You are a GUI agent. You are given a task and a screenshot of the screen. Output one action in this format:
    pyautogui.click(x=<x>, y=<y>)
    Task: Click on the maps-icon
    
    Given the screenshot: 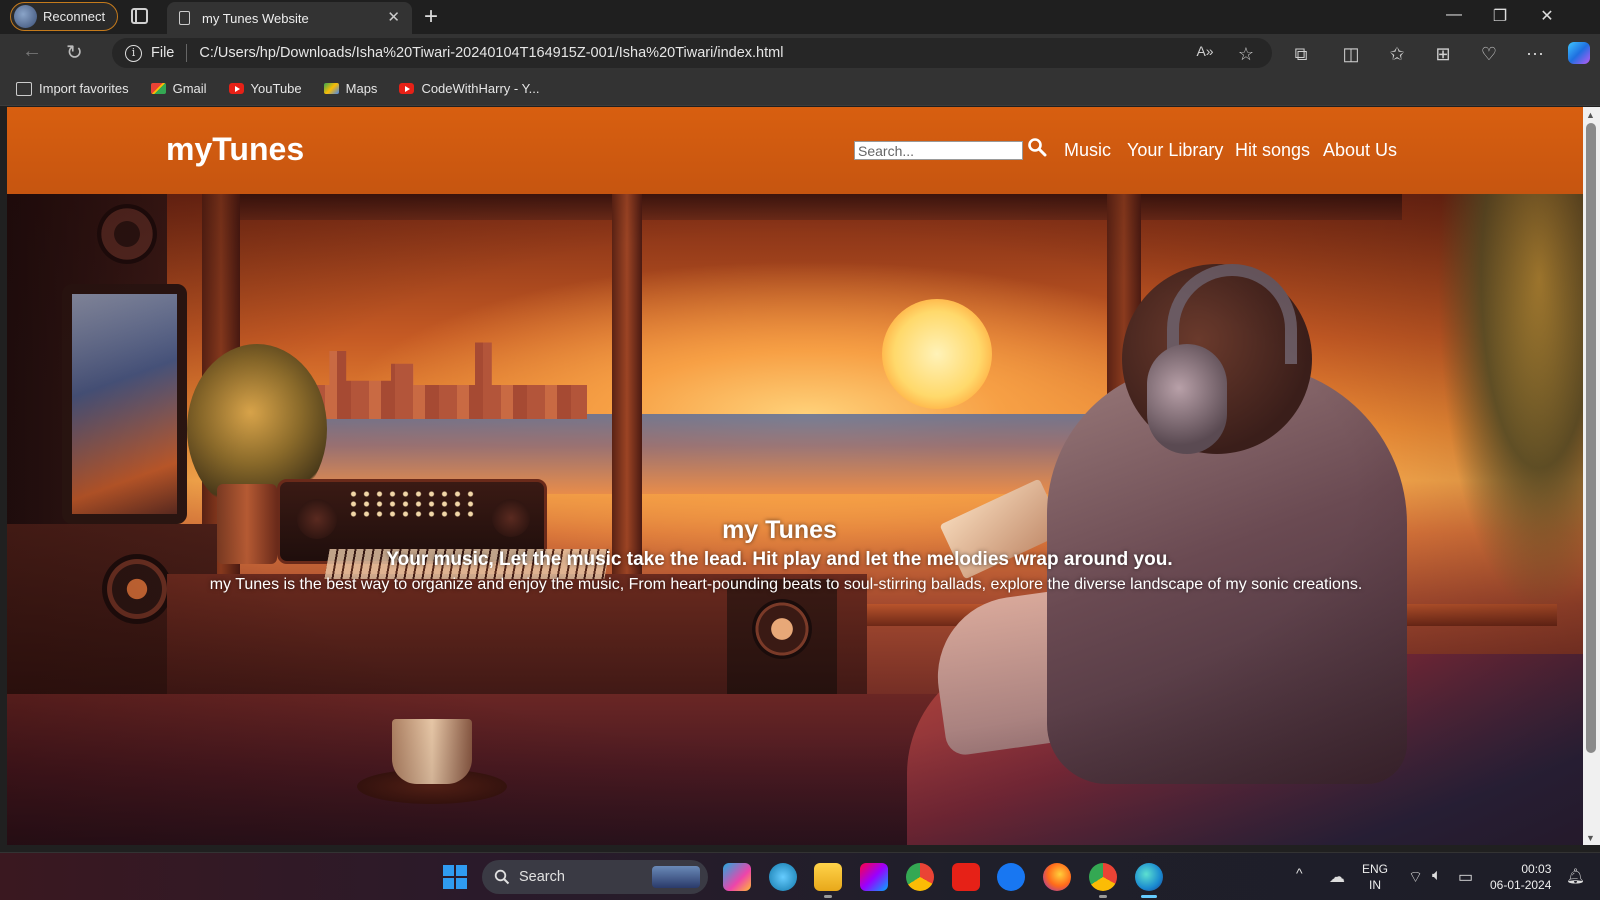 What is the action you would take?
    pyautogui.click(x=331, y=88)
    